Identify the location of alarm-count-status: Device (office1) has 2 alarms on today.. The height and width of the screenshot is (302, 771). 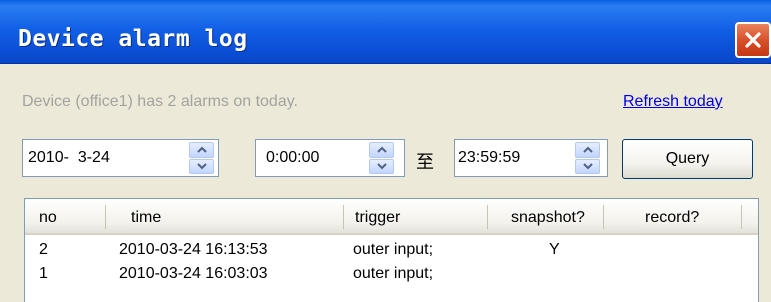
(160, 101).